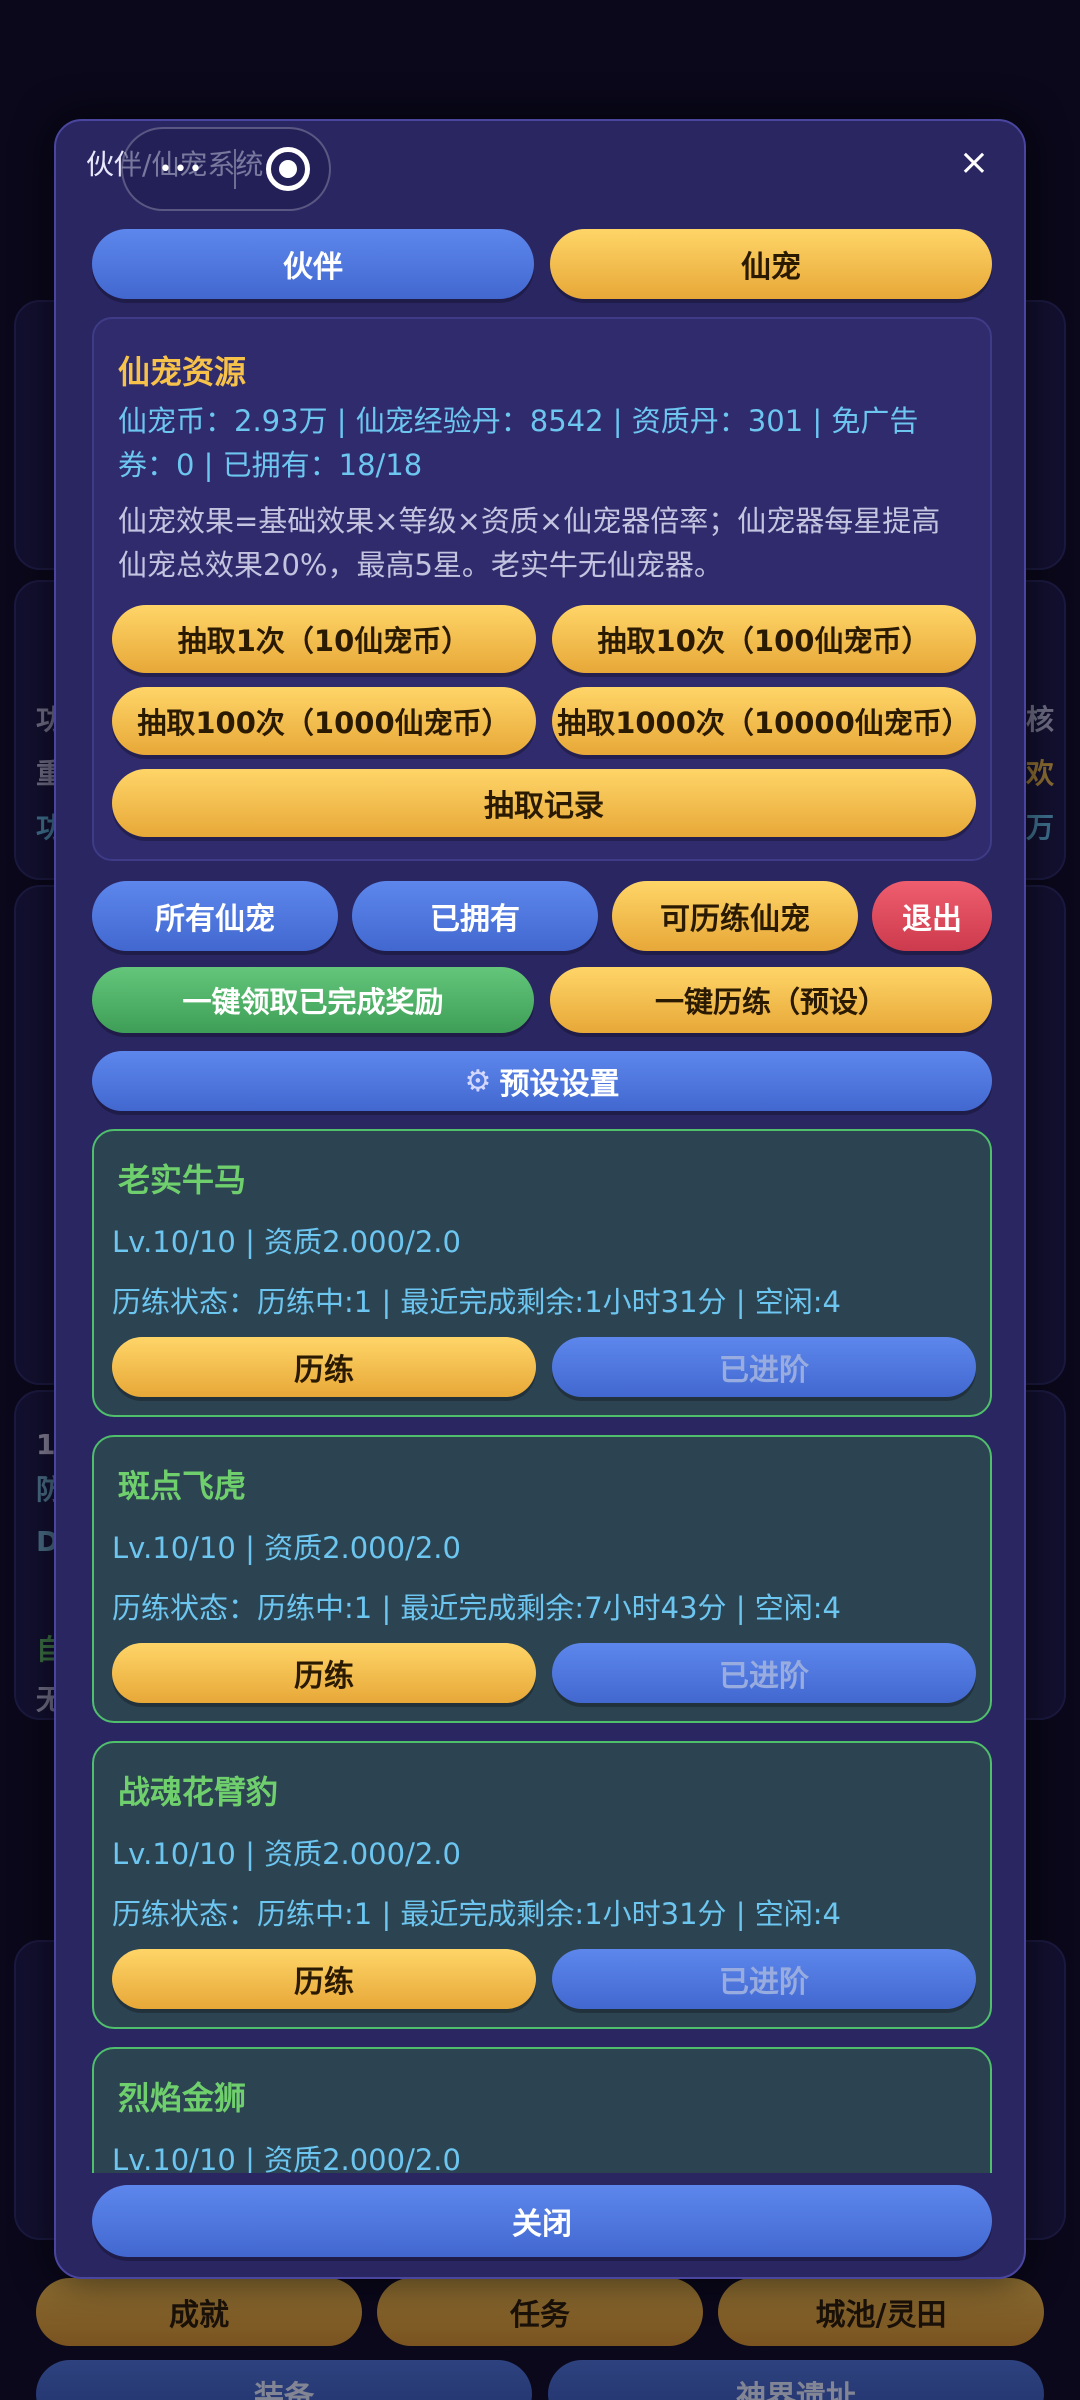  Describe the element at coordinates (559, 1084) in the screenshot. I see `preset-settings-label: 预设设置` at that location.